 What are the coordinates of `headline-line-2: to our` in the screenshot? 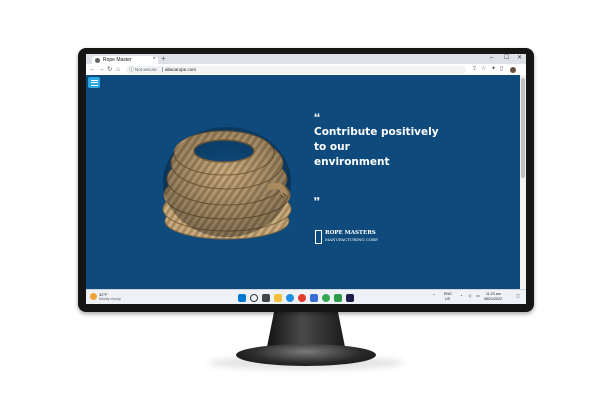 It's located at (332, 147).